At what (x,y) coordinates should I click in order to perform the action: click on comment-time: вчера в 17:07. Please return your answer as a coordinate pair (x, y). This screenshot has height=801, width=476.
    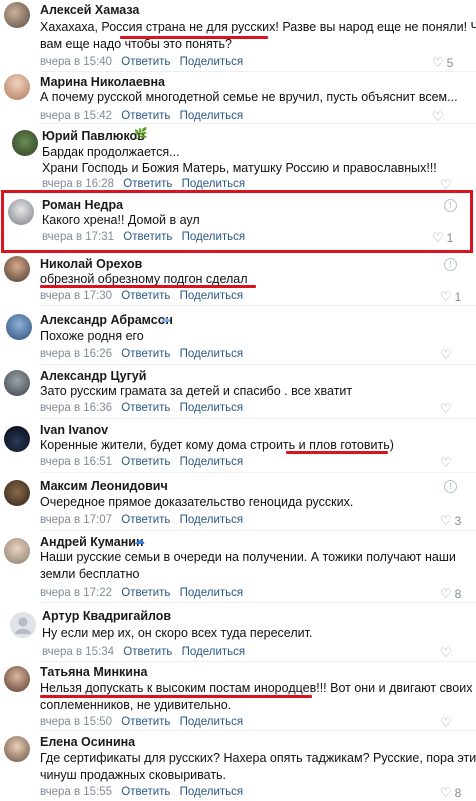
    Looking at the image, I should click on (76, 520).